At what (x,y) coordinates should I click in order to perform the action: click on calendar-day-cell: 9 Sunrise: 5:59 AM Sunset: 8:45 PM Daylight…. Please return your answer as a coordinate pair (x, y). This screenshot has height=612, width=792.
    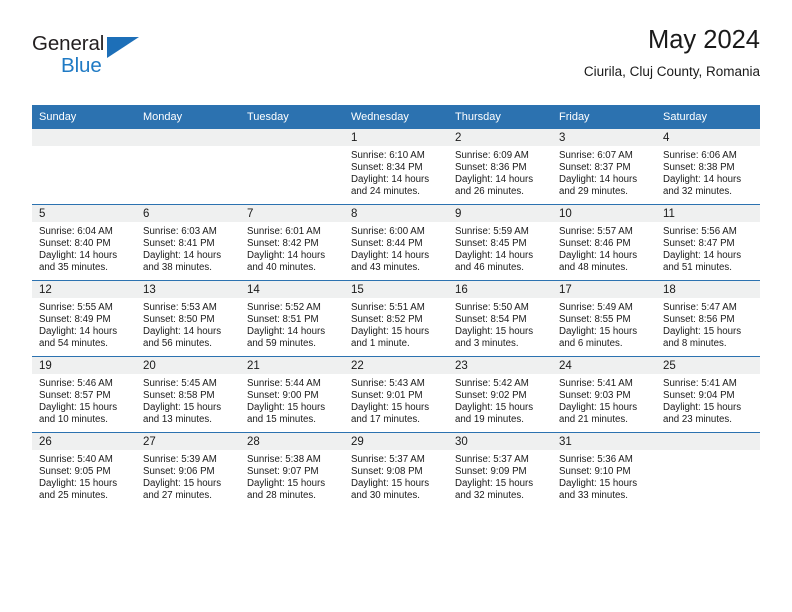
    Looking at the image, I should click on (500, 242).